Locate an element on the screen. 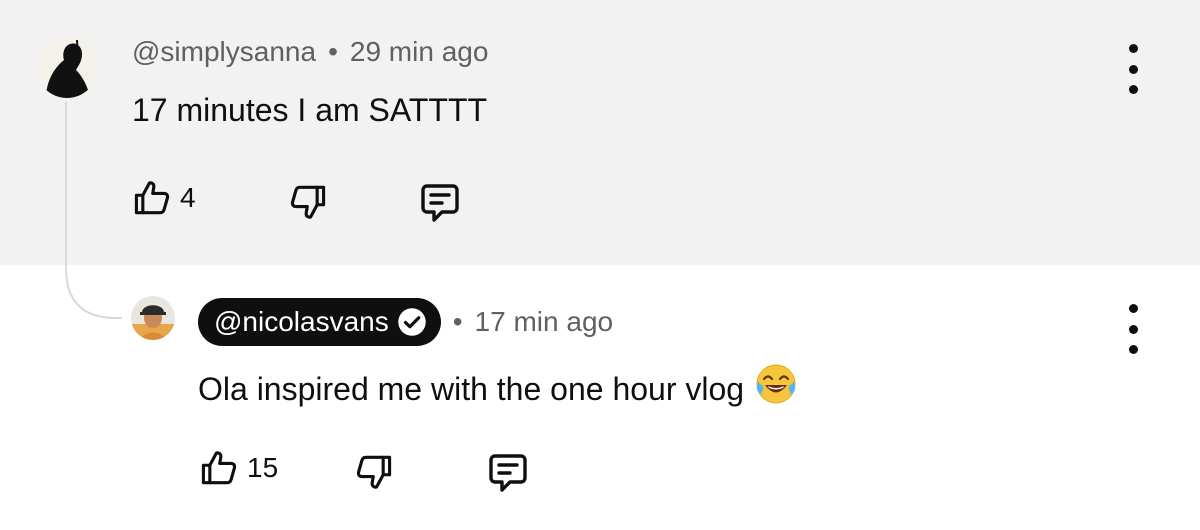 The image size is (1200, 530). more-options-button is located at coordinates (1133, 69).